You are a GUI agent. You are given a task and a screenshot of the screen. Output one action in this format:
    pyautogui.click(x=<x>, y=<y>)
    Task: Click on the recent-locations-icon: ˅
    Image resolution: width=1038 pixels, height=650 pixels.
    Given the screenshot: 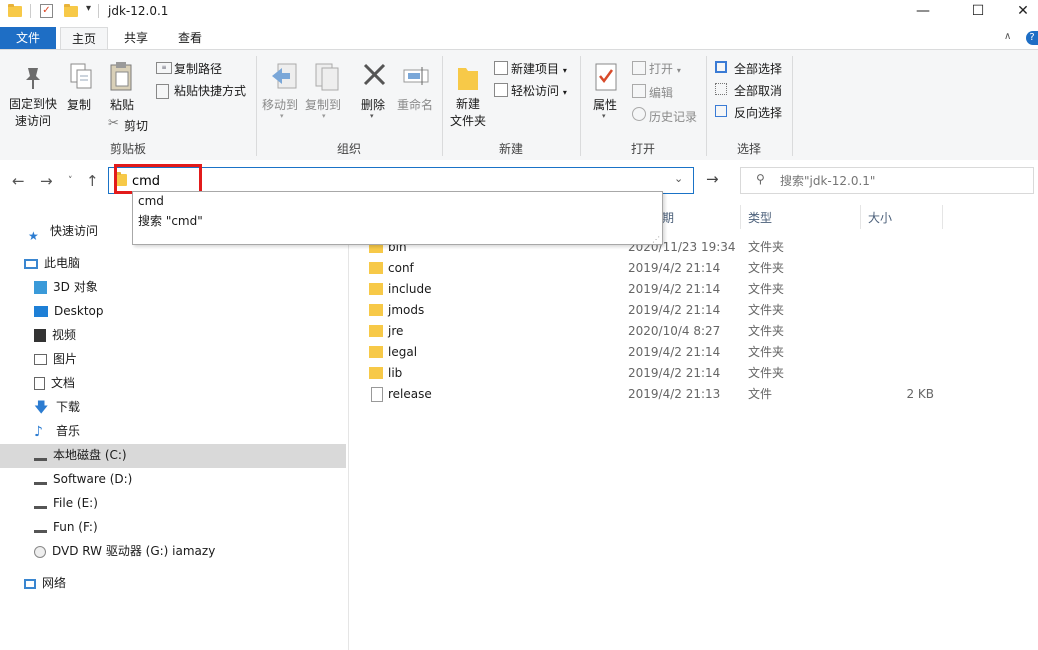 What is the action you would take?
    pyautogui.click(x=70, y=181)
    